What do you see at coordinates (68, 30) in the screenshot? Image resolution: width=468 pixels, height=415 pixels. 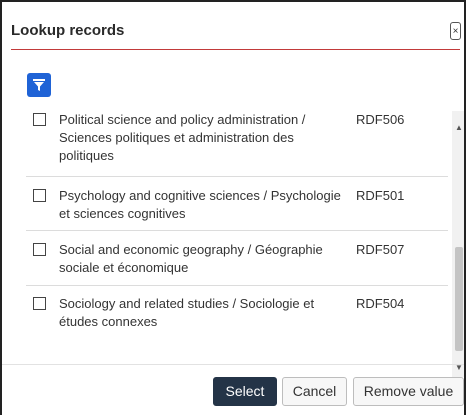 I see `dialog-title: Lookup records` at bounding box center [68, 30].